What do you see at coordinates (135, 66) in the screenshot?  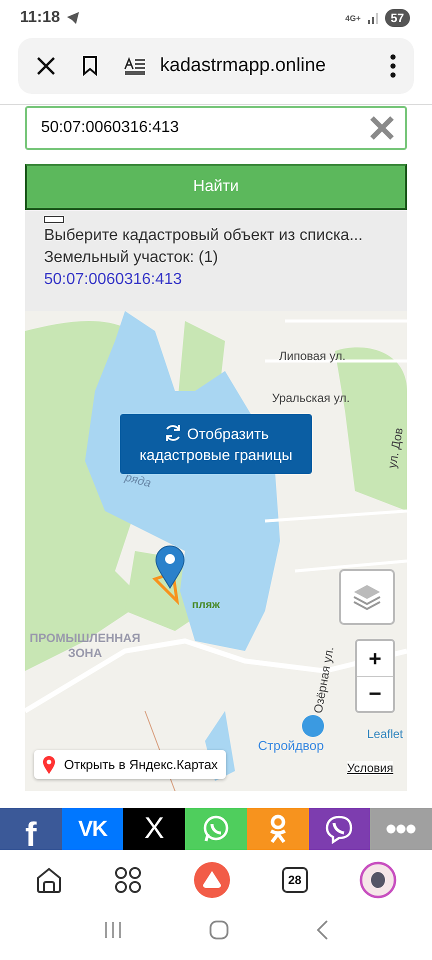 I see `reader-icon` at bounding box center [135, 66].